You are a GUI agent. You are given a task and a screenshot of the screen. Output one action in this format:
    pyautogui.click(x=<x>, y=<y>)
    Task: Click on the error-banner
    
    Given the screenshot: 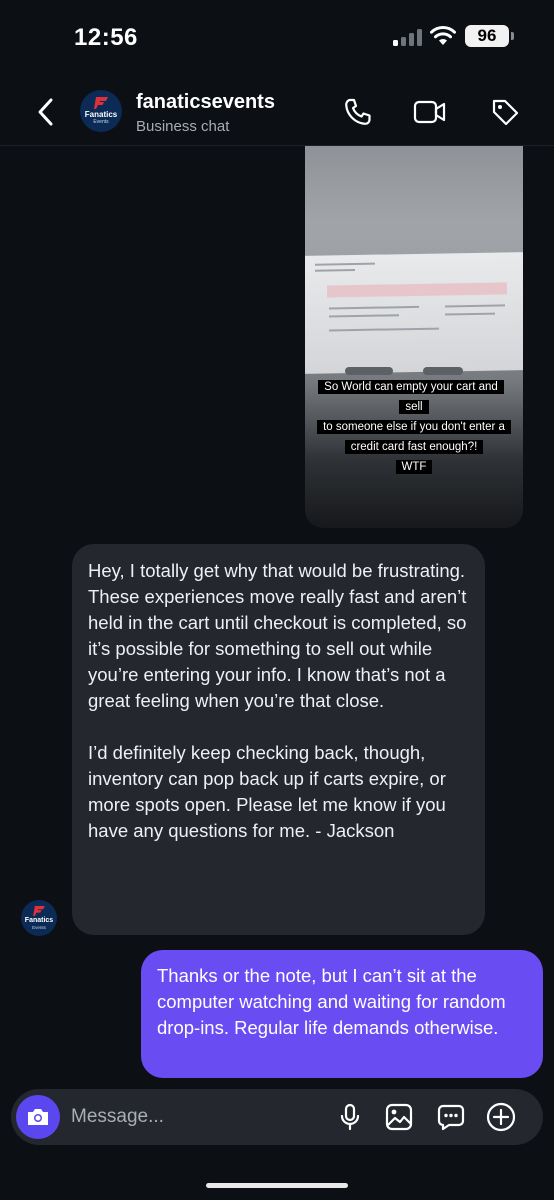 What is the action you would take?
    pyautogui.click(x=417, y=290)
    